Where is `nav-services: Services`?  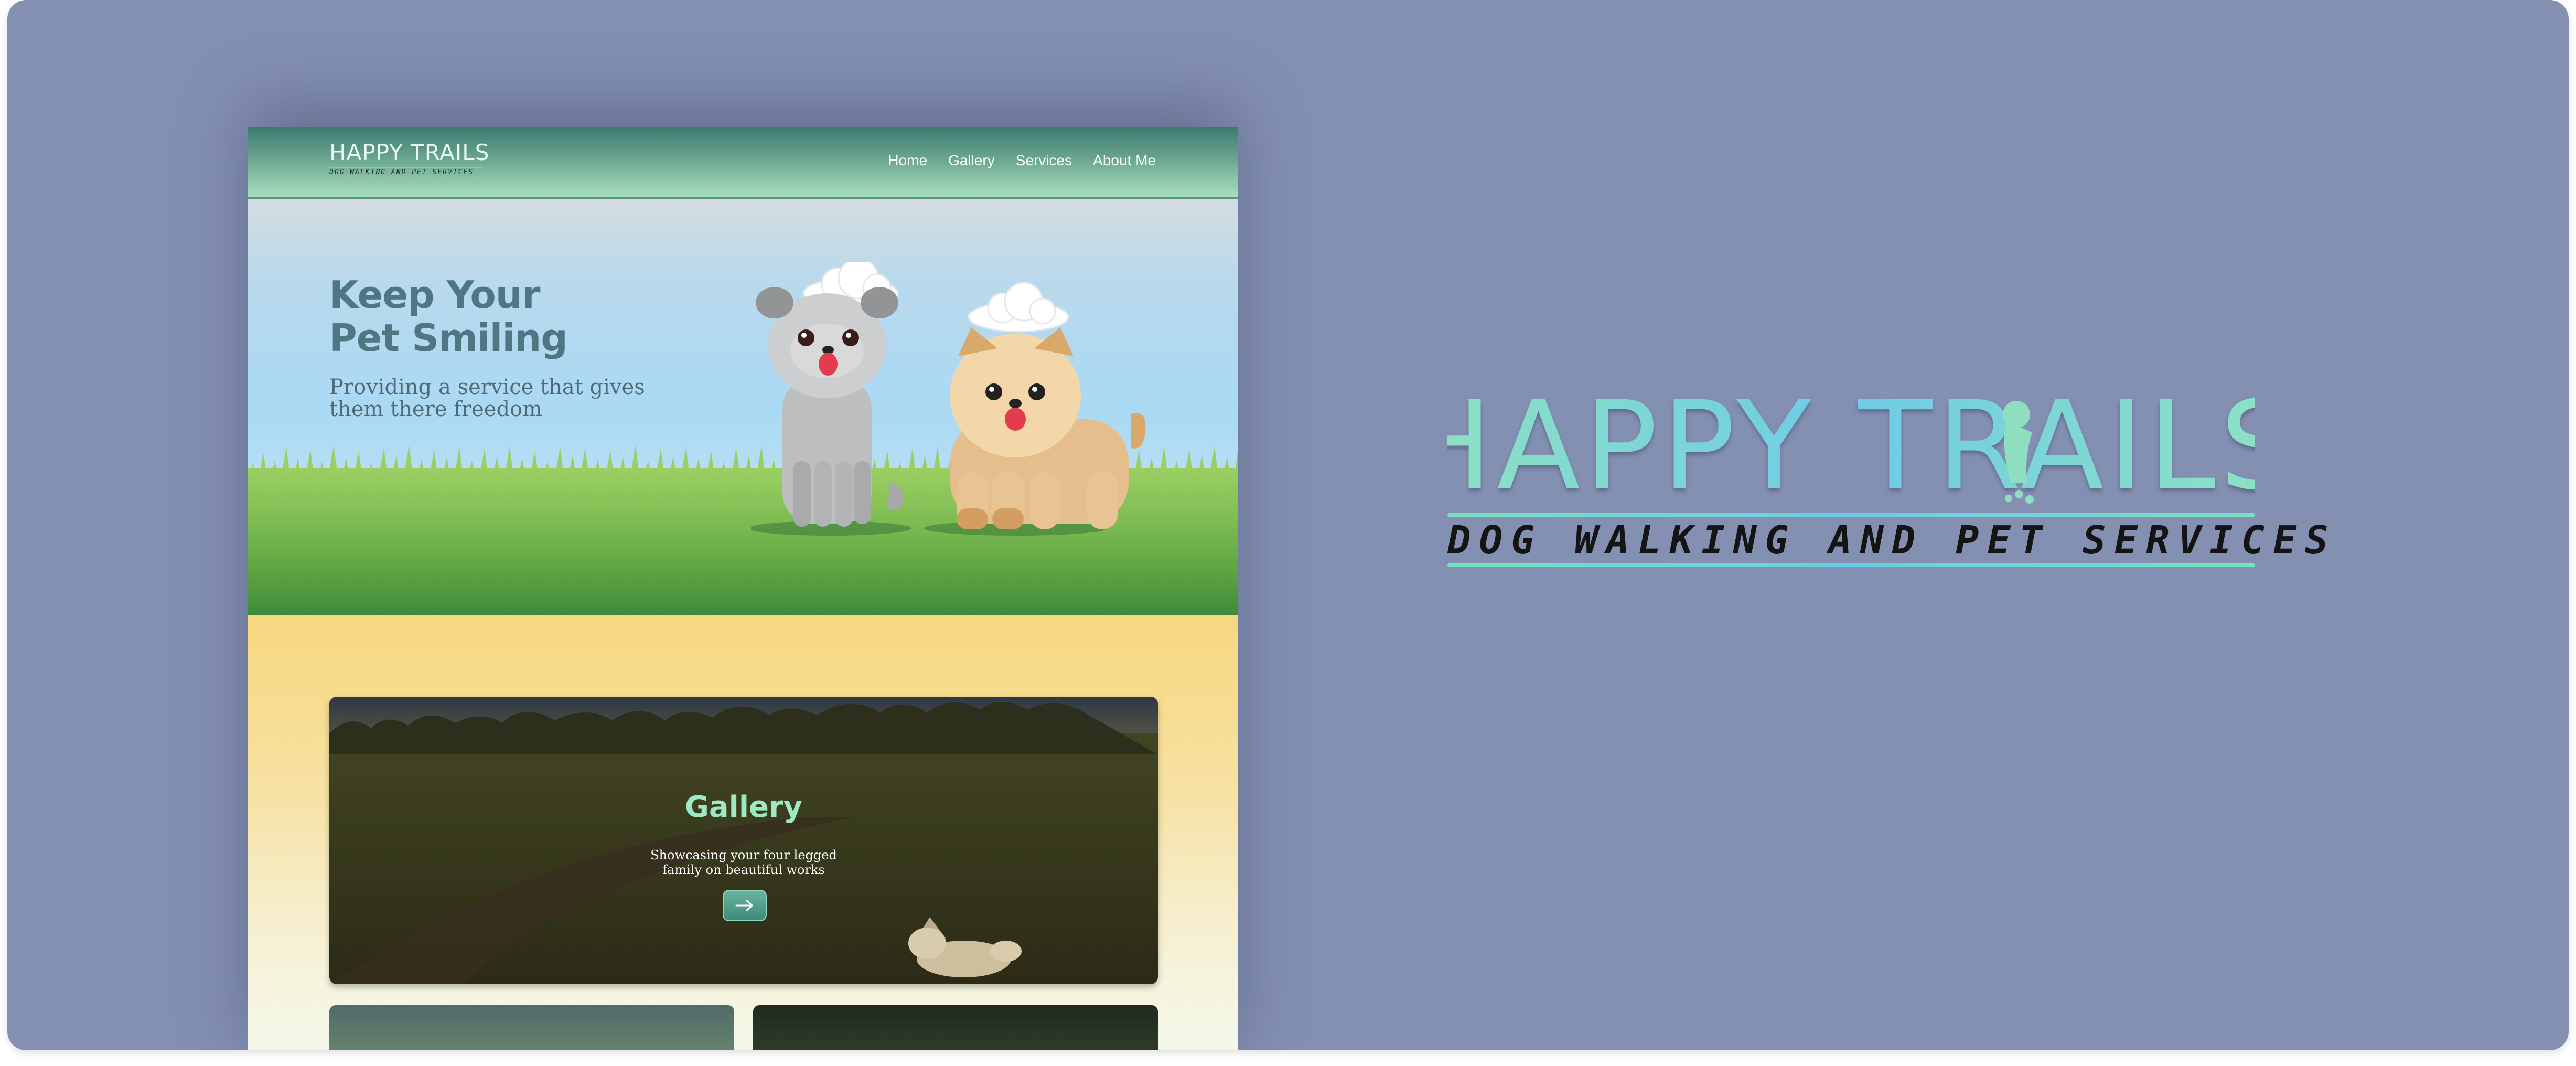
nav-services: Services is located at coordinates (1044, 160).